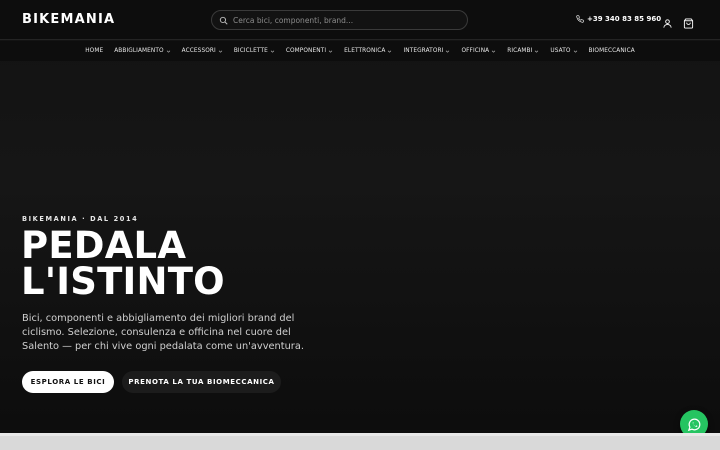 This screenshot has height=450, width=720. I want to click on nav-item-usato: USATO, so click(563, 51).